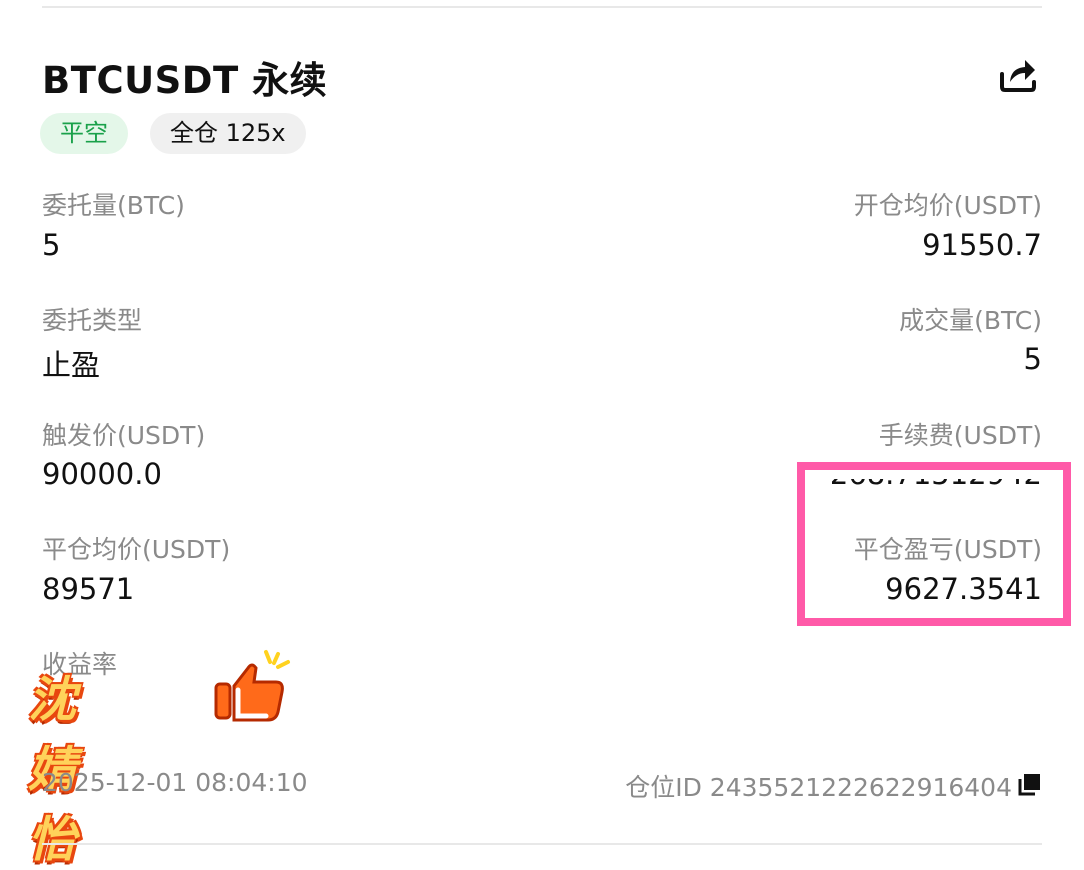 The height and width of the screenshot is (870, 1084). What do you see at coordinates (51, 245) in the screenshot?
I see `order-qty-value: 5` at bounding box center [51, 245].